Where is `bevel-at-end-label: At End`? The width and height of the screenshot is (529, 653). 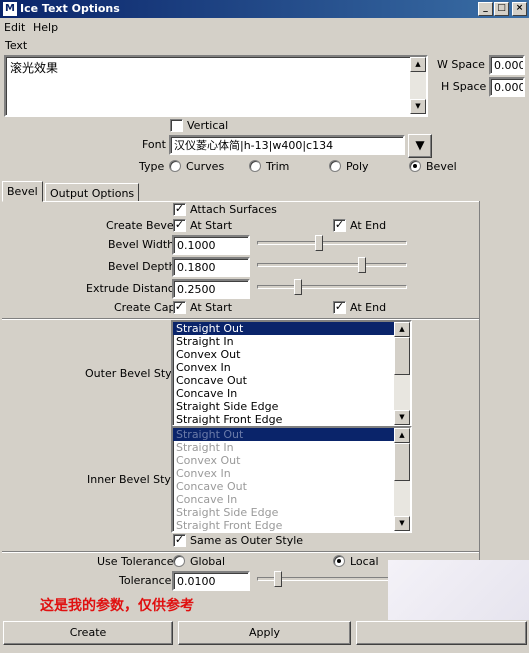 bevel-at-end-label: At End is located at coordinates (368, 225).